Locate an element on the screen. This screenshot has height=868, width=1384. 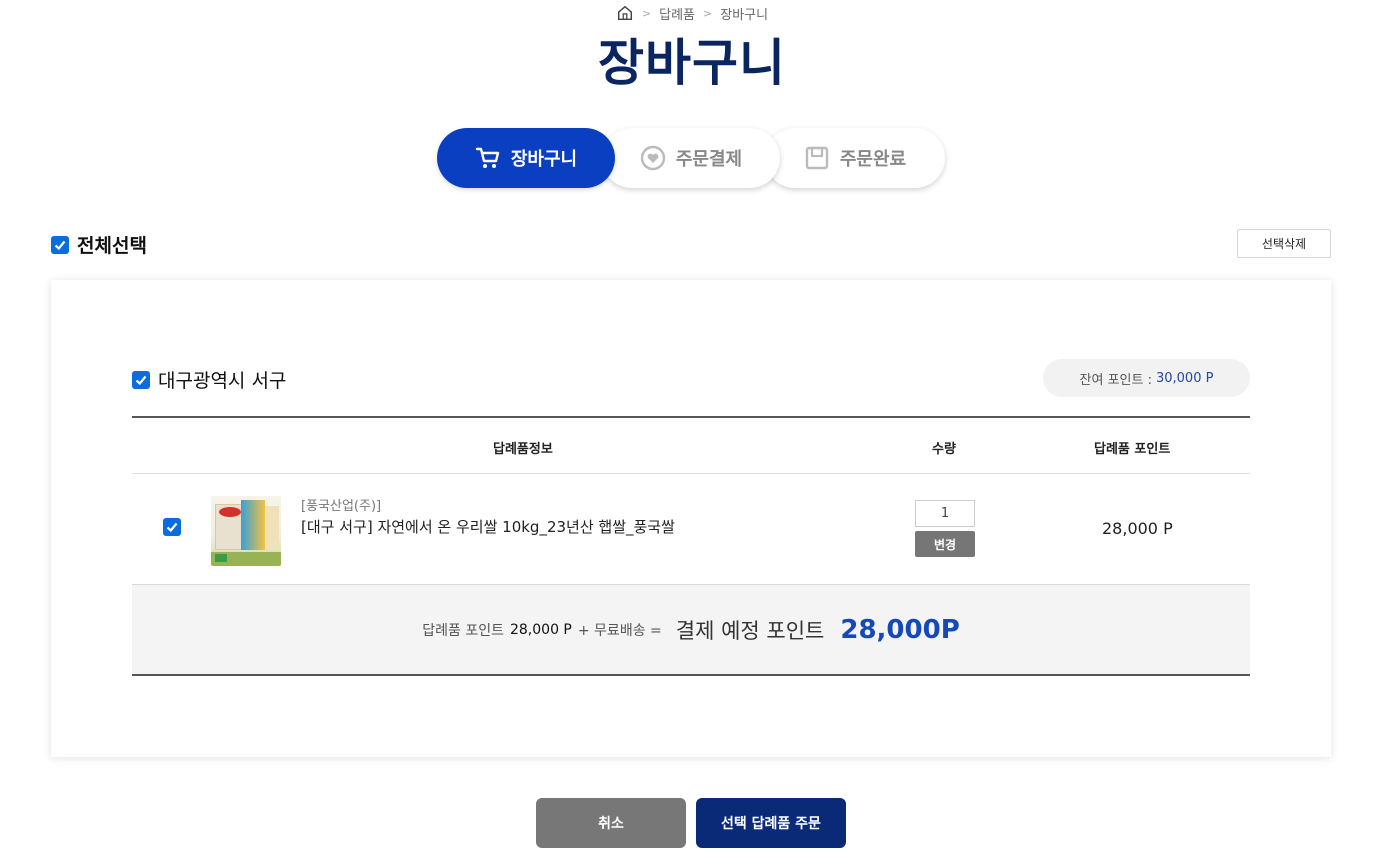
item-points: 28,000 P is located at coordinates (1137, 528).